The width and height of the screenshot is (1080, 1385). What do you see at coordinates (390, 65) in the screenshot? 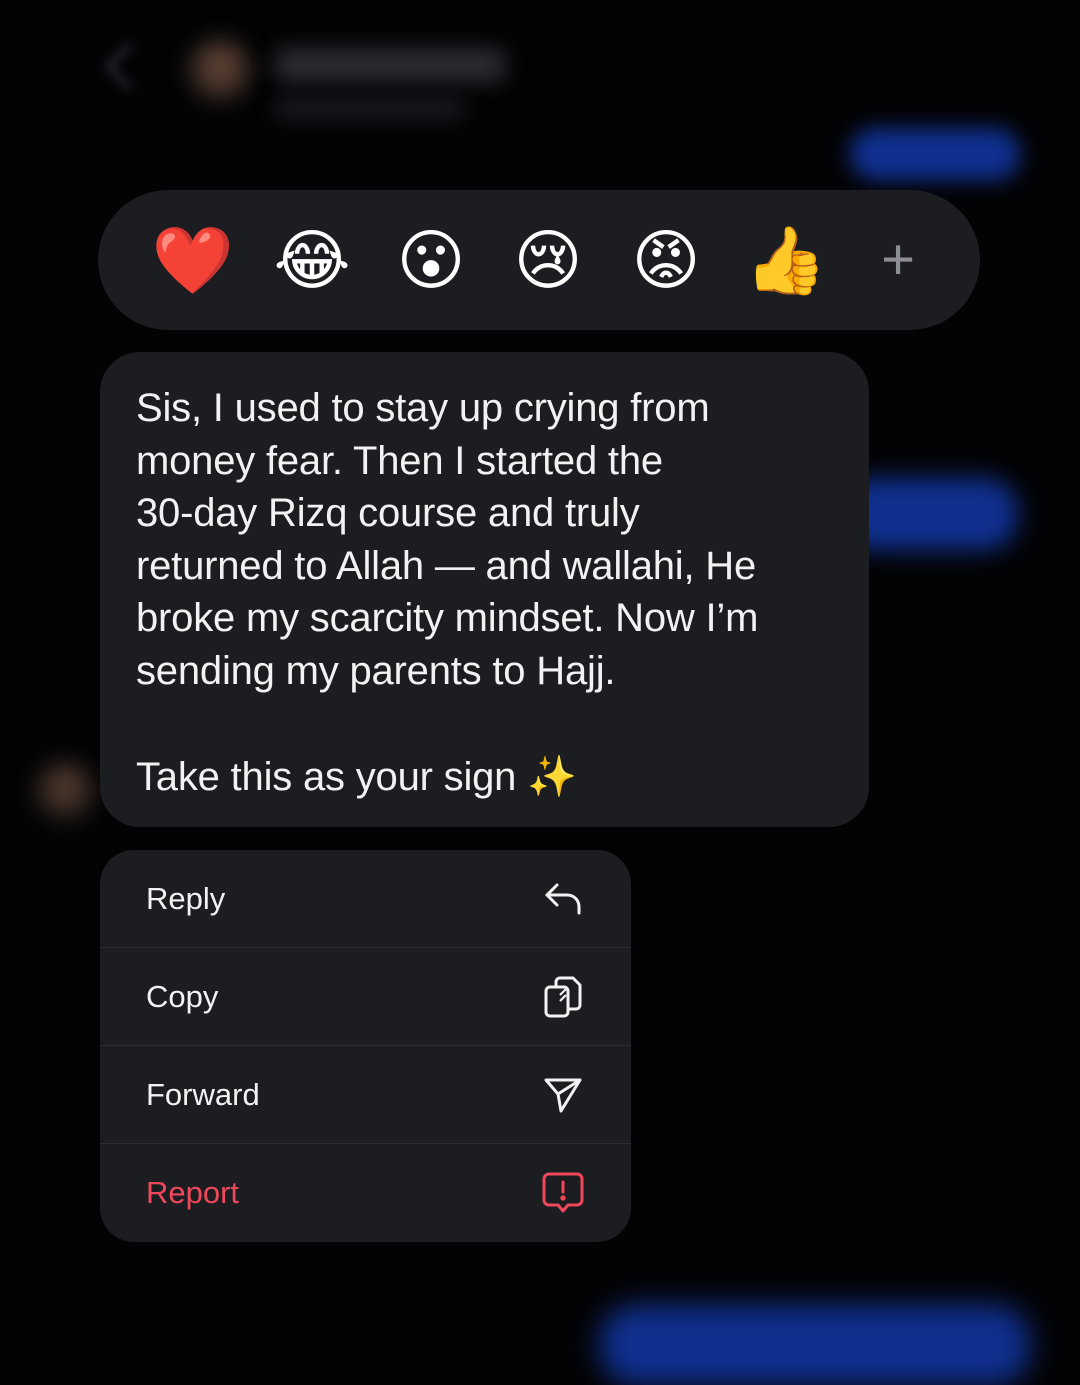
I see `contact-name-blurred` at bounding box center [390, 65].